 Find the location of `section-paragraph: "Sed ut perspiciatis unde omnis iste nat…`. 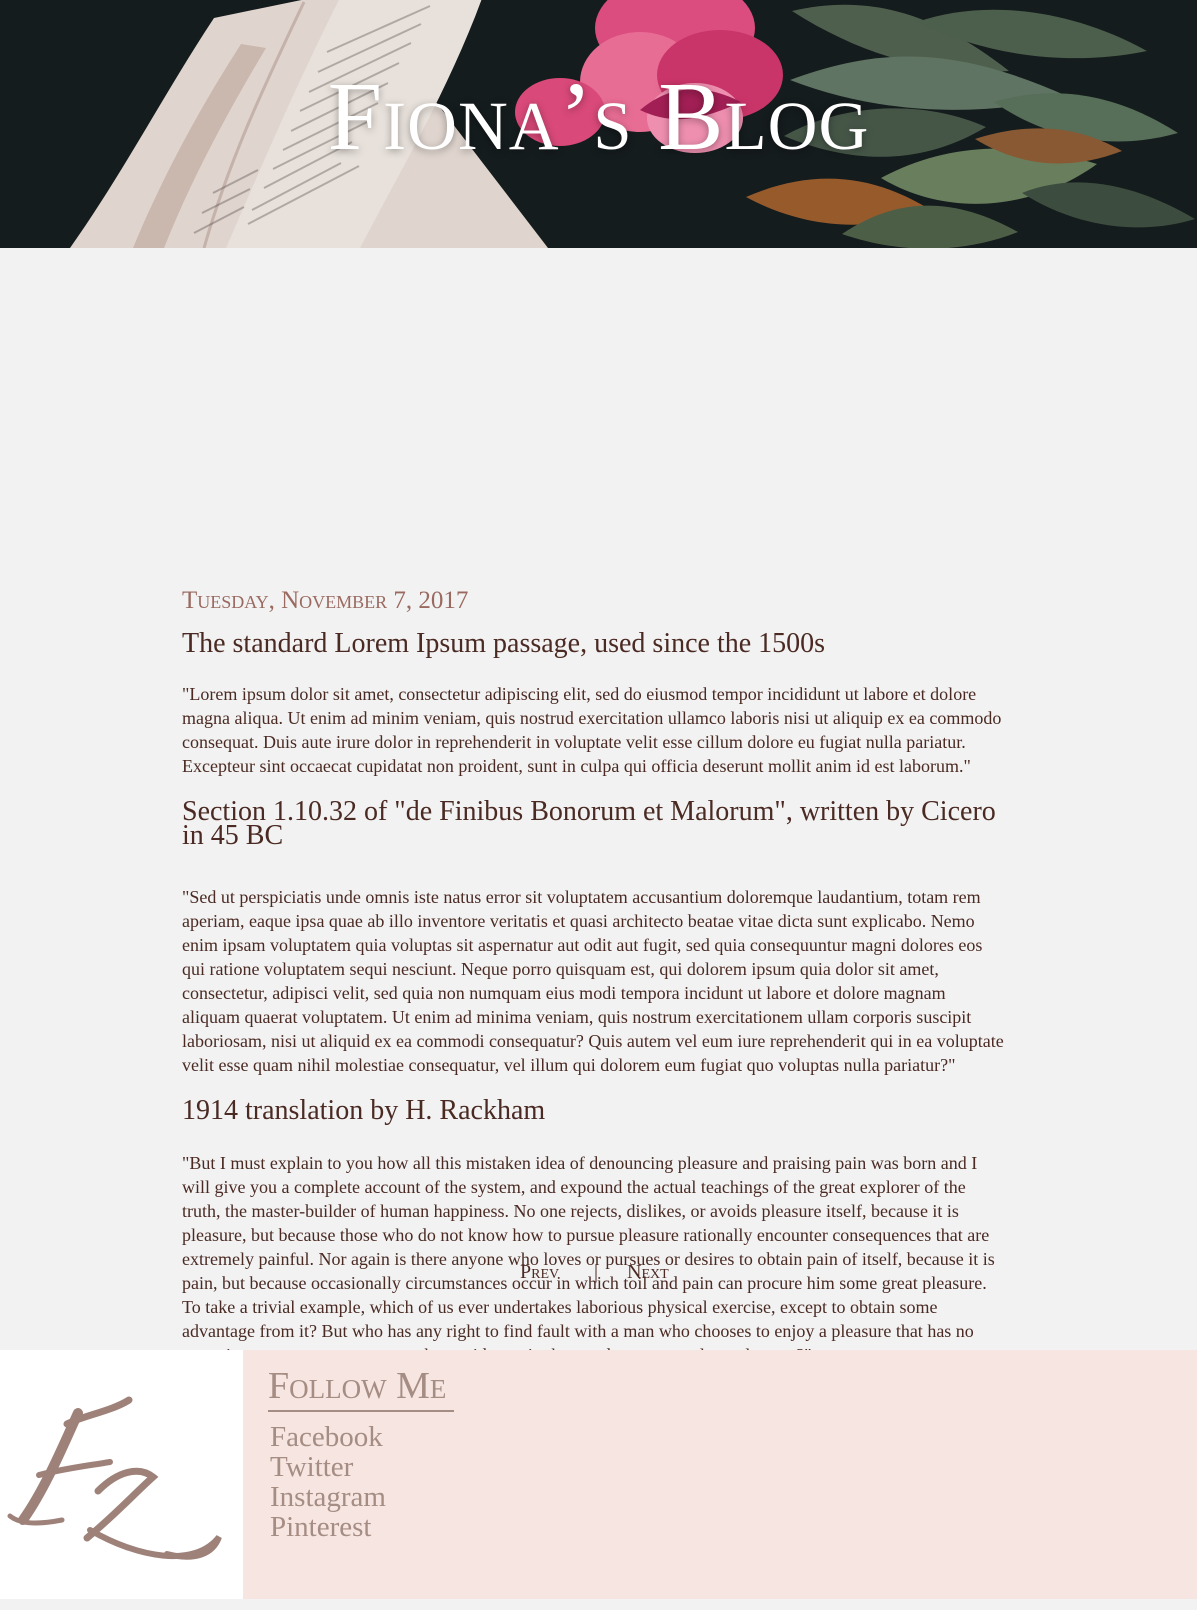

section-paragraph: "Sed ut perspiciatis unde omnis iste nat… is located at coordinates (593, 981).